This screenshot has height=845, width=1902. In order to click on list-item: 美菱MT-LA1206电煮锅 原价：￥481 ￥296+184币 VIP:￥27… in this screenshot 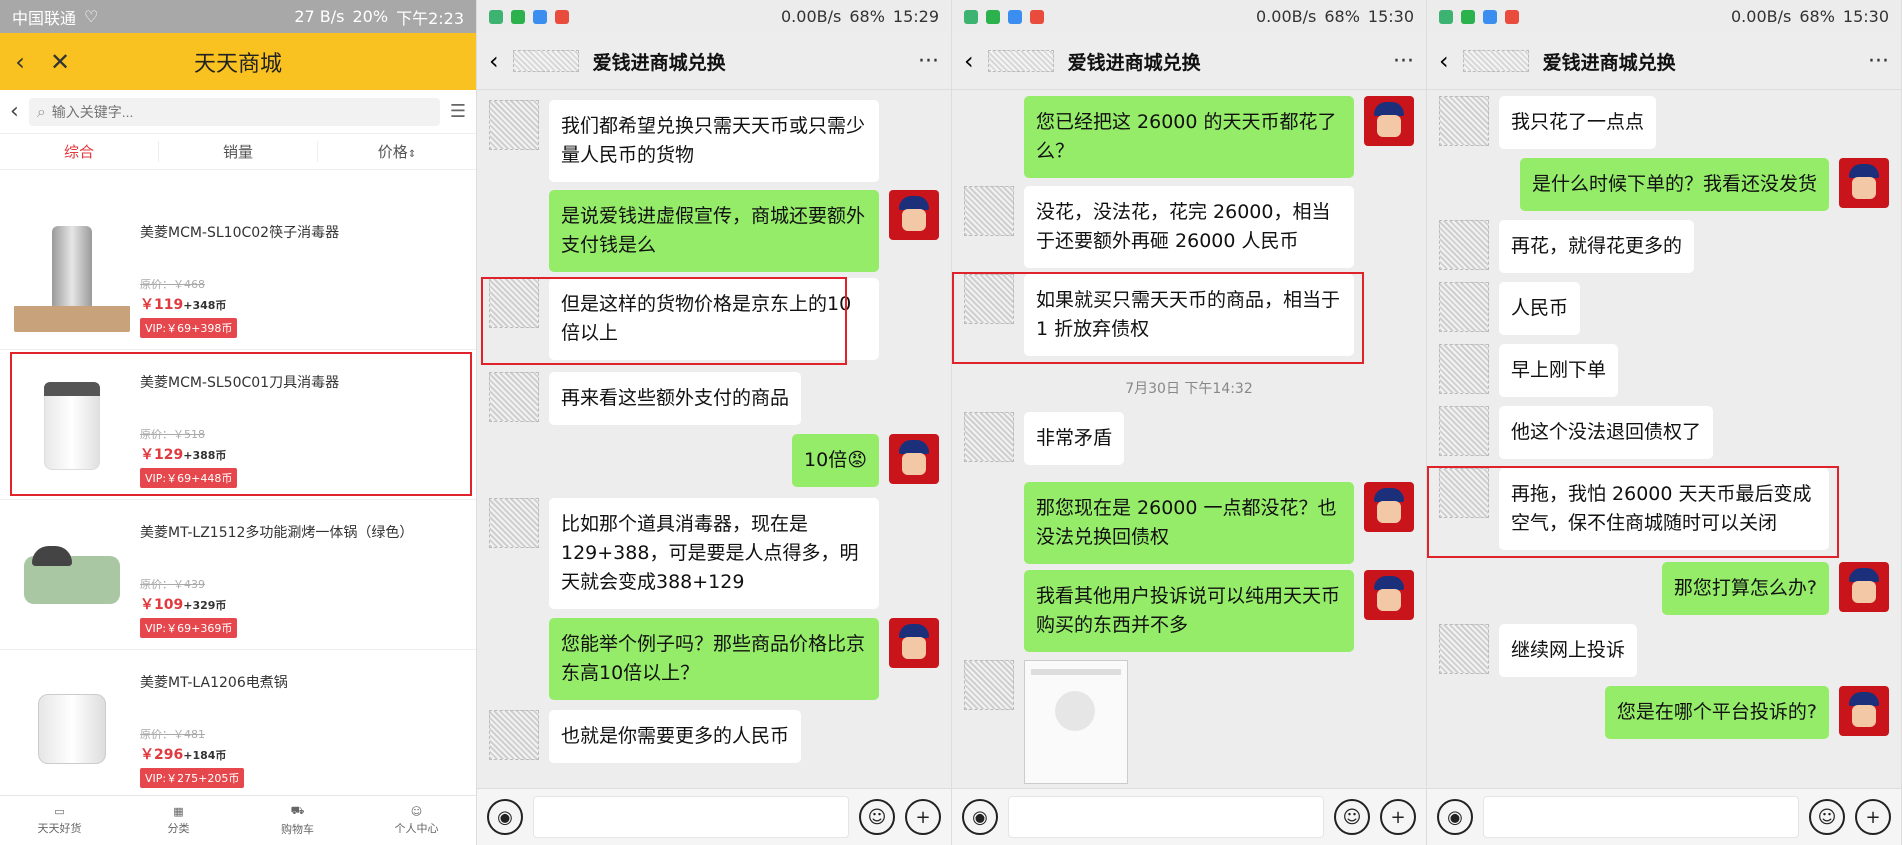, I will do `click(238, 725)`.